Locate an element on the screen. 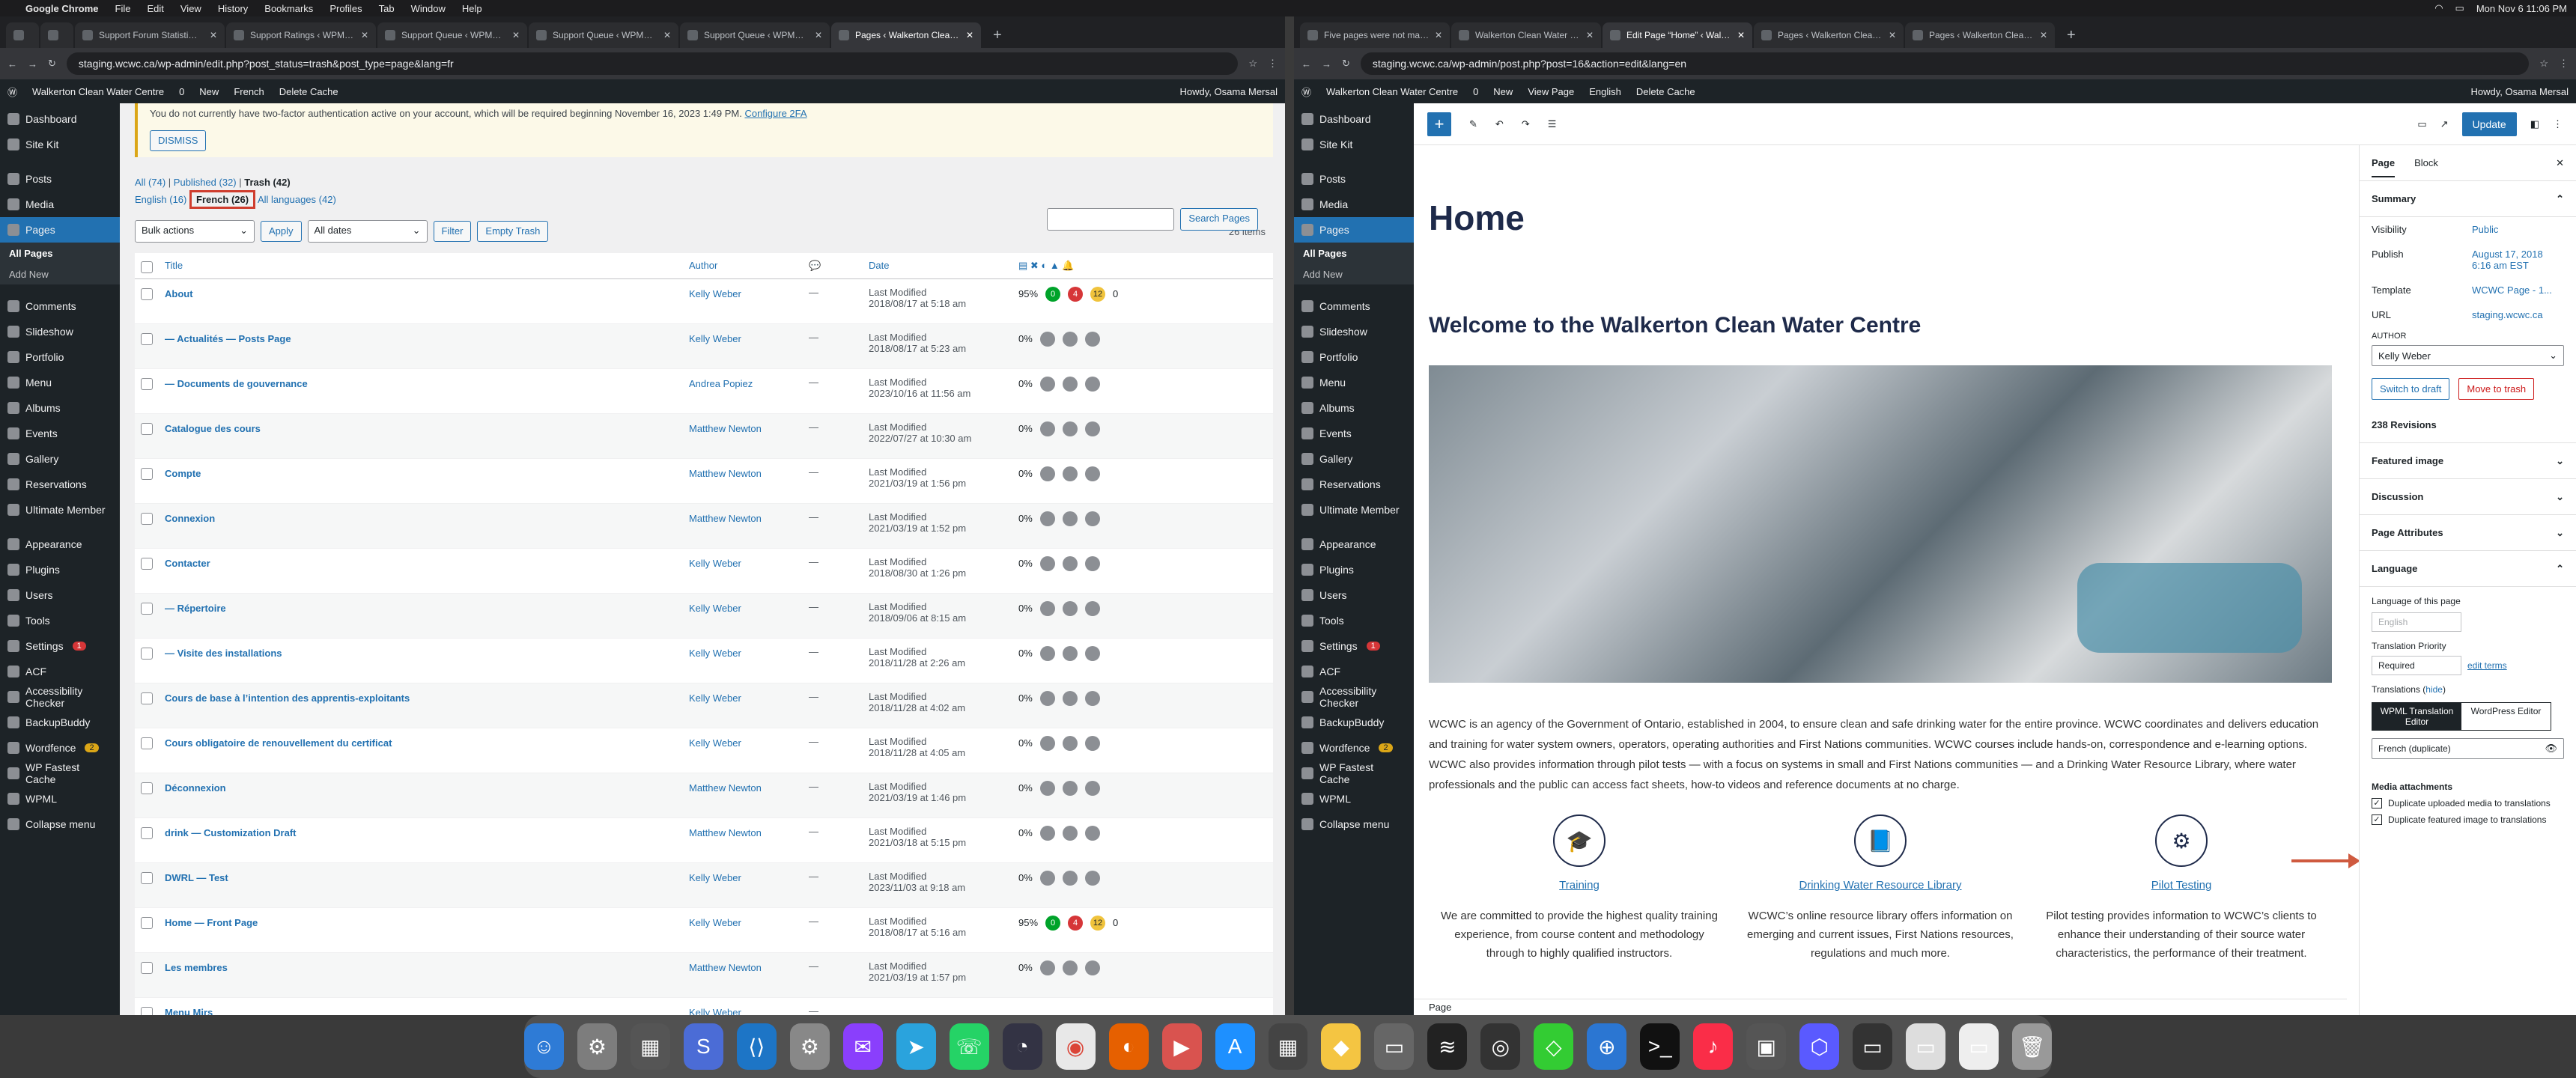 The height and width of the screenshot is (1078, 2576). col-comments: 💬 is located at coordinates (833, 266).